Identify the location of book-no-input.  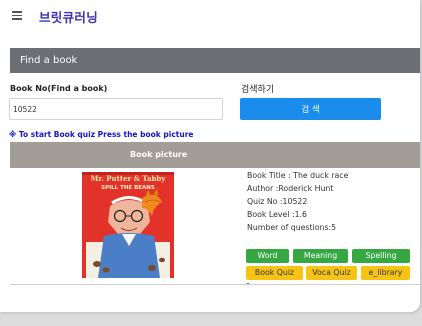
(116, 109).